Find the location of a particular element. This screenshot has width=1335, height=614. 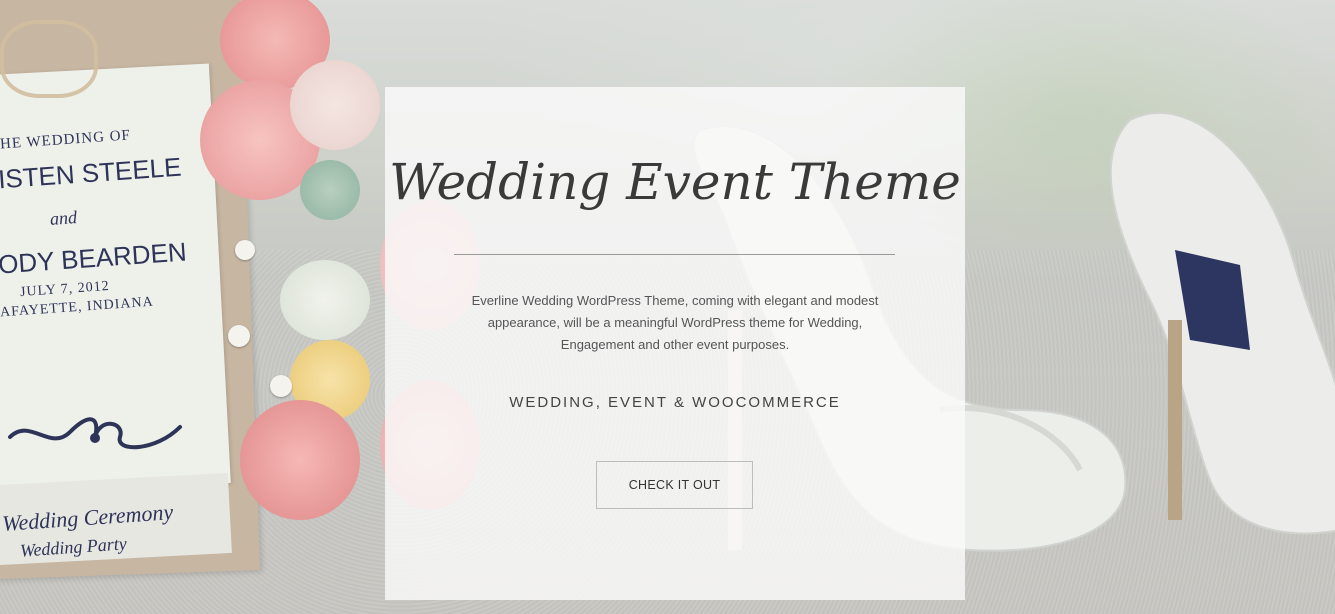

flourish-ornament is located at coordinates (95, 433).